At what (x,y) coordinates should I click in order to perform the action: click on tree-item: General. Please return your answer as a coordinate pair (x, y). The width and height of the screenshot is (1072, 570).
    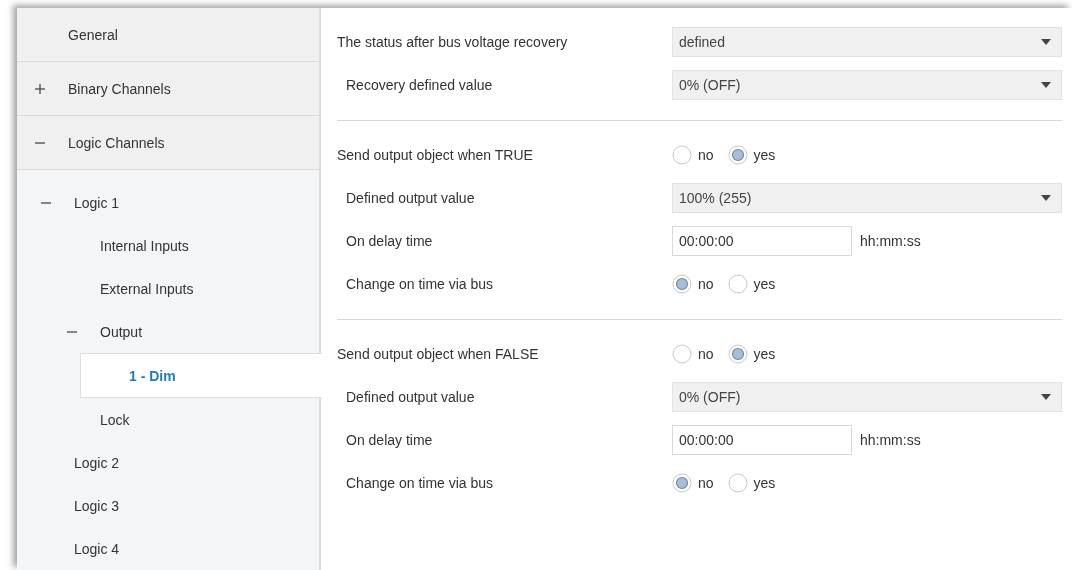
    Looking at the image, I should click on (168, 35).